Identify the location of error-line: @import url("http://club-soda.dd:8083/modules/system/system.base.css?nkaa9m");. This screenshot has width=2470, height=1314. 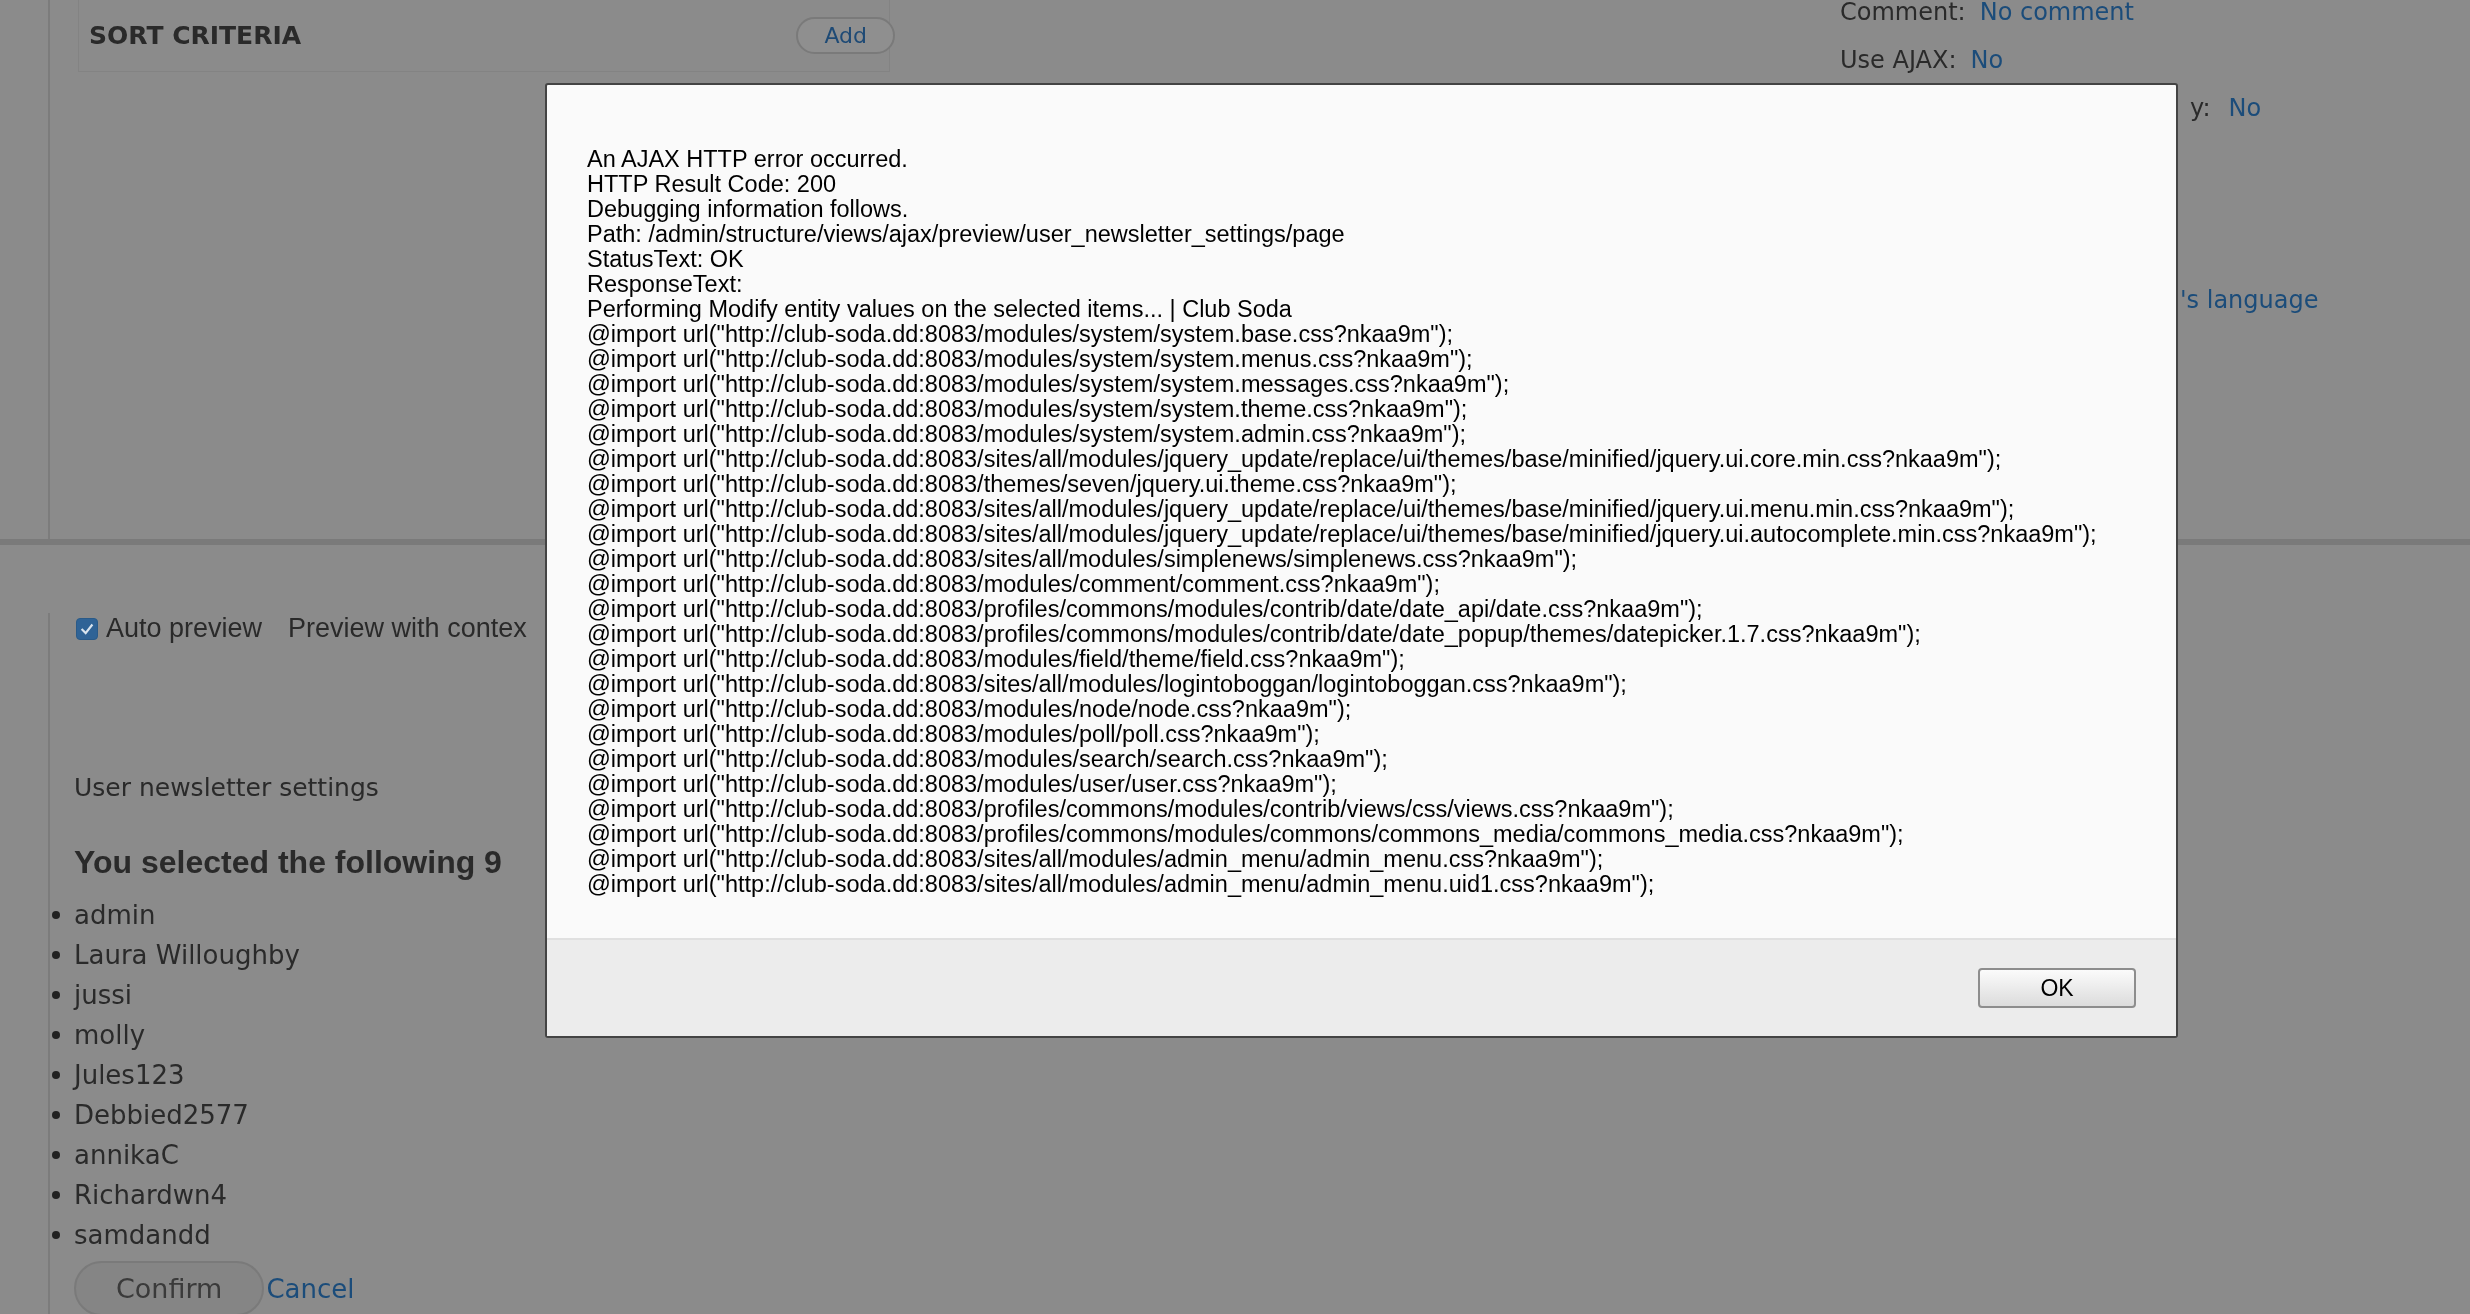
(1020, 334).